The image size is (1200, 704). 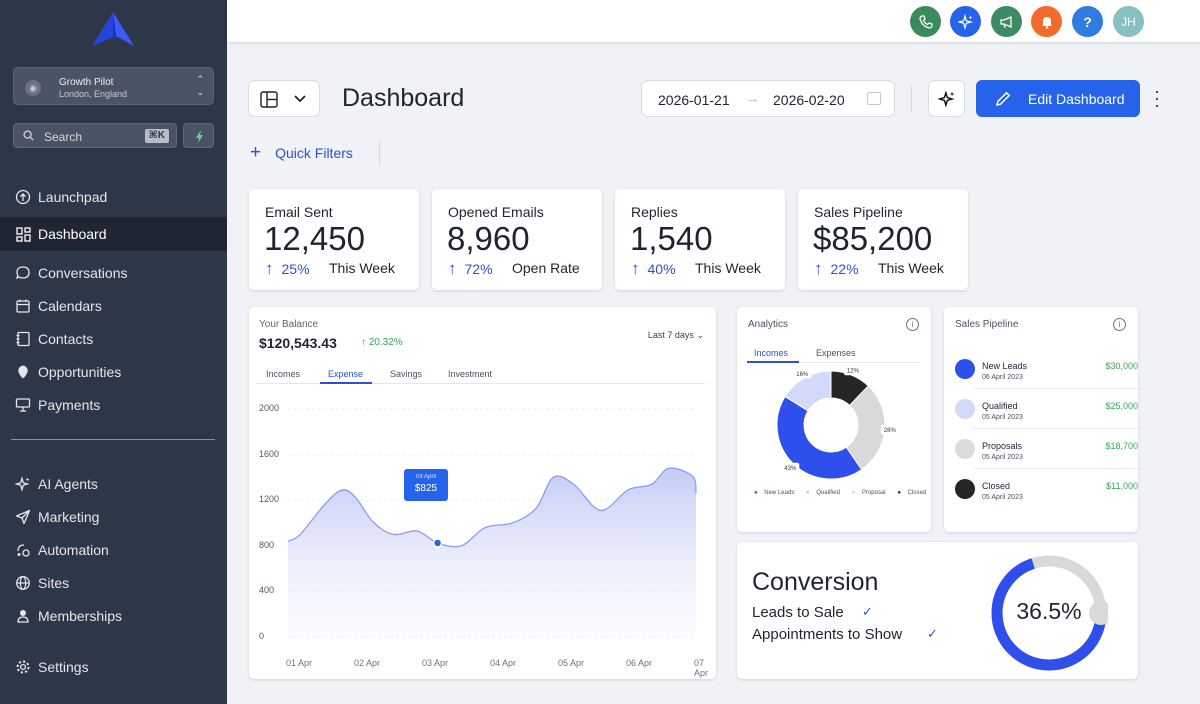 I want to click on pipeline-date: 06 April 2023, so click(x=1002, y=377).